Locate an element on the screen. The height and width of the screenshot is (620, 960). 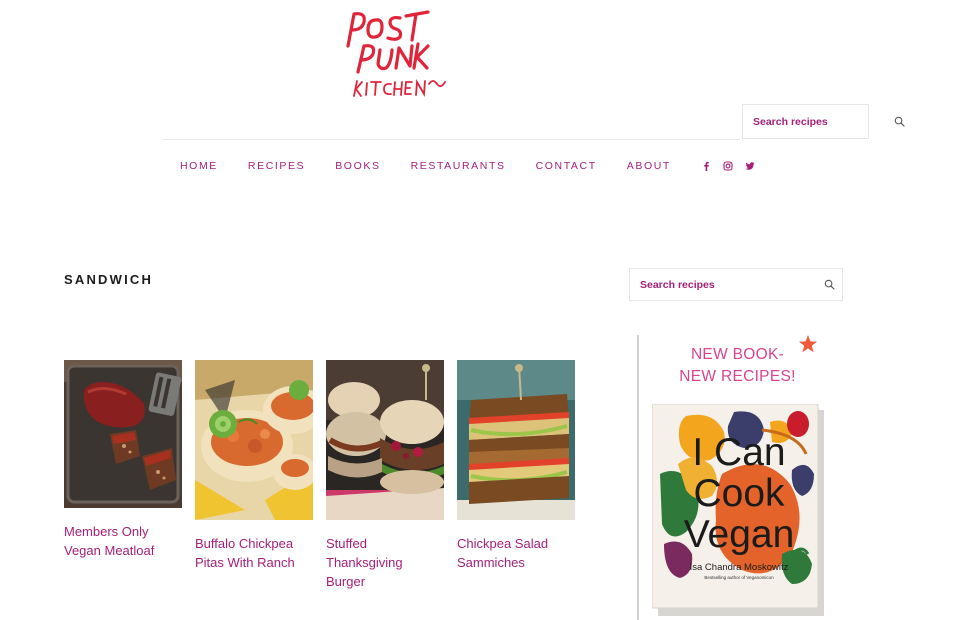
sidebar-search-form is located at coordinates (736, 284).